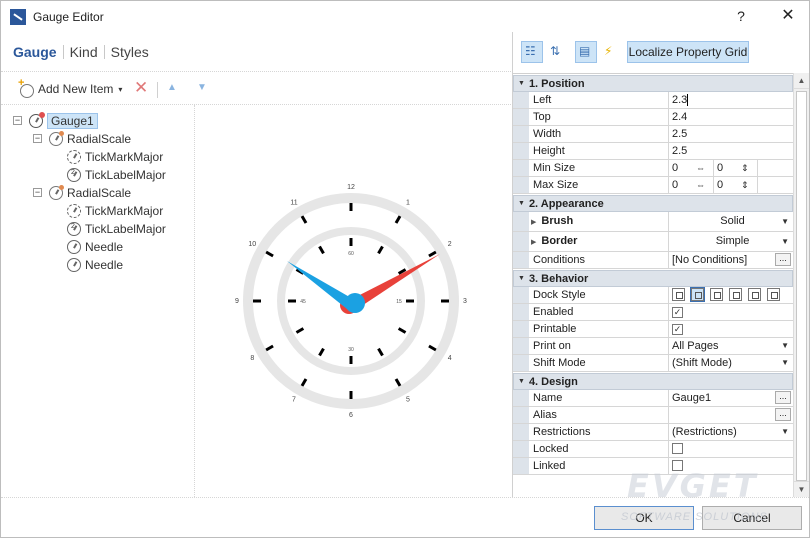 This screenshot has height=538, width=810. Describe the element at coordinates (801, 81) in the screenshot. I see `scroll-up-icon: ▲` at that location.